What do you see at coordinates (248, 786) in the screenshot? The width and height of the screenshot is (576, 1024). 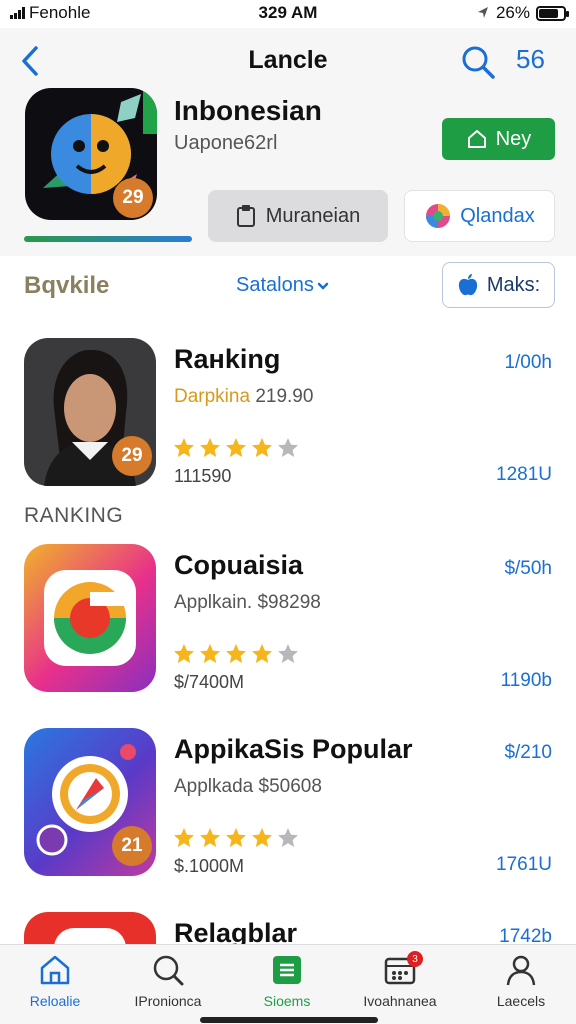 I see `app-subtitle: Applkada $50608` at bounding box center [248, 786].